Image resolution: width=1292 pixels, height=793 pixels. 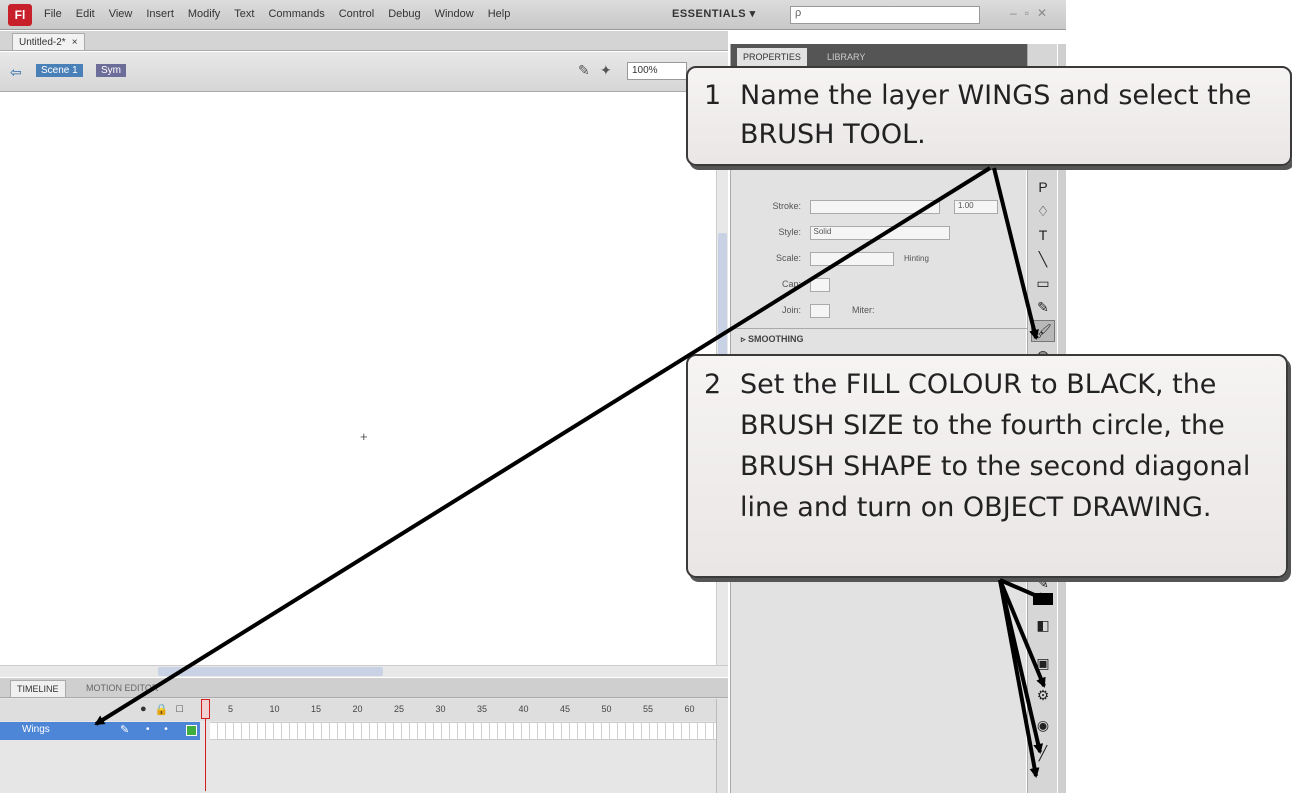 I want to click on scene-breadcrumb: Scene 1, so click(x=59, y=70).